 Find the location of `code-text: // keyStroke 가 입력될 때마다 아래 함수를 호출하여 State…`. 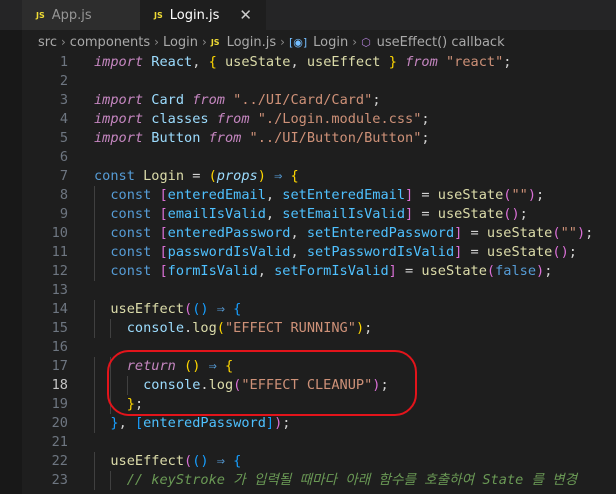

code-text: // keyStroke 가 입력될 때마다 아래 함수를 호출하여 State… is located at coordinates (352, 480).